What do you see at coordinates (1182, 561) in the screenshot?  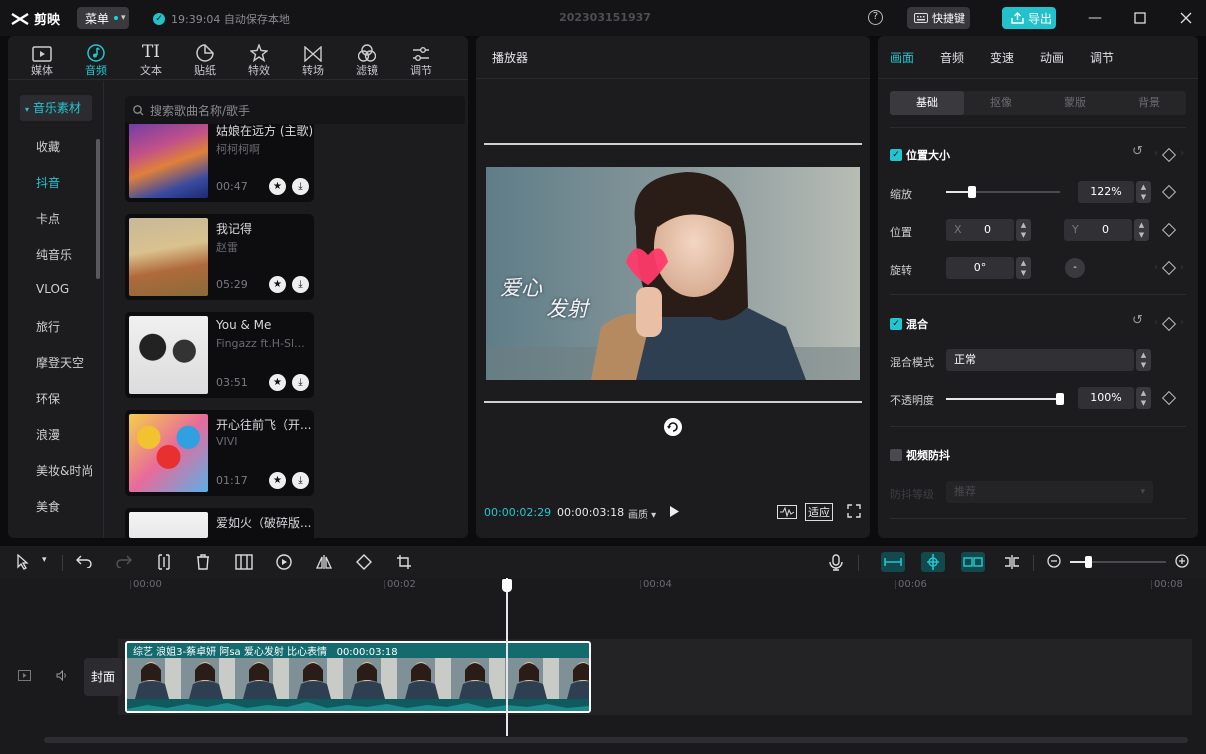 I see `zoom-in-icon` at bounding box center [1182, 561].